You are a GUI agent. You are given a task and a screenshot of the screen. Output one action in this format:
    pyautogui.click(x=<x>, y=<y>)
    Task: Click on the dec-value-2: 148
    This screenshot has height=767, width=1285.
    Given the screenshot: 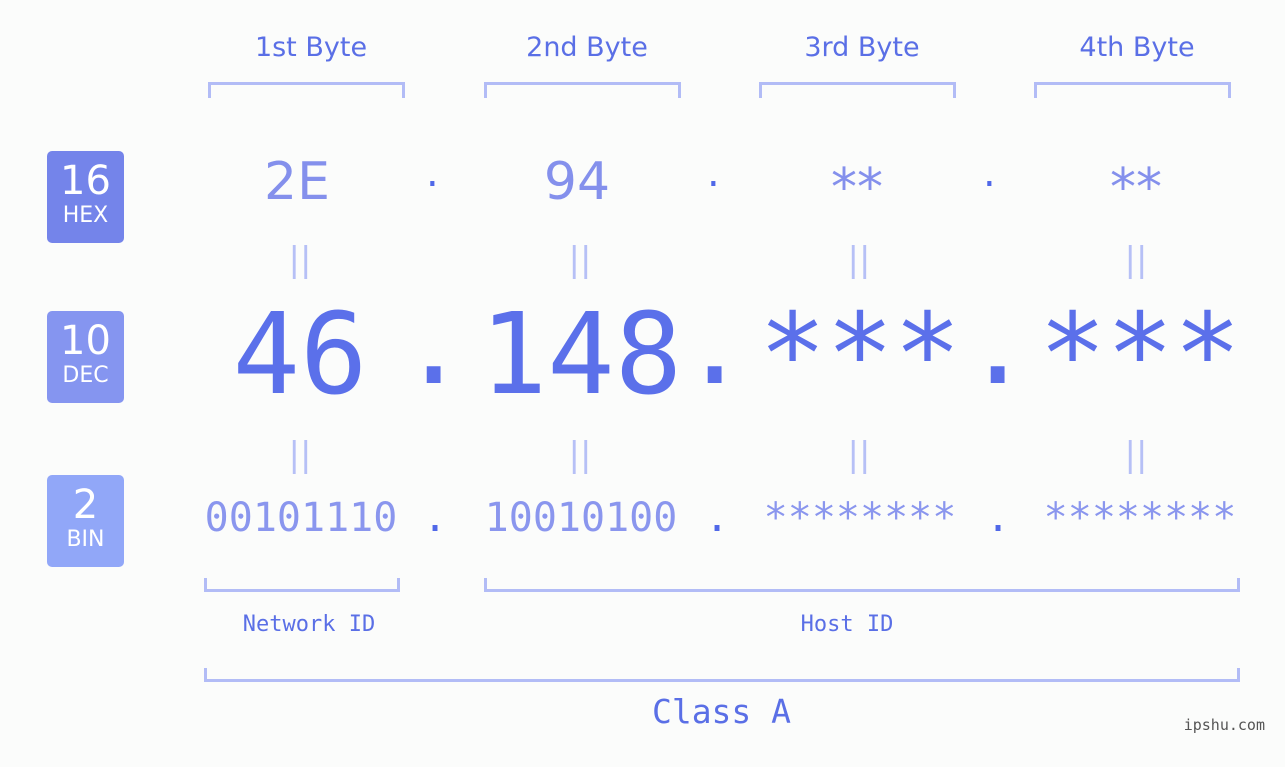 What is the action you would take?
    pyautogui.click(x=581, y=355)
    